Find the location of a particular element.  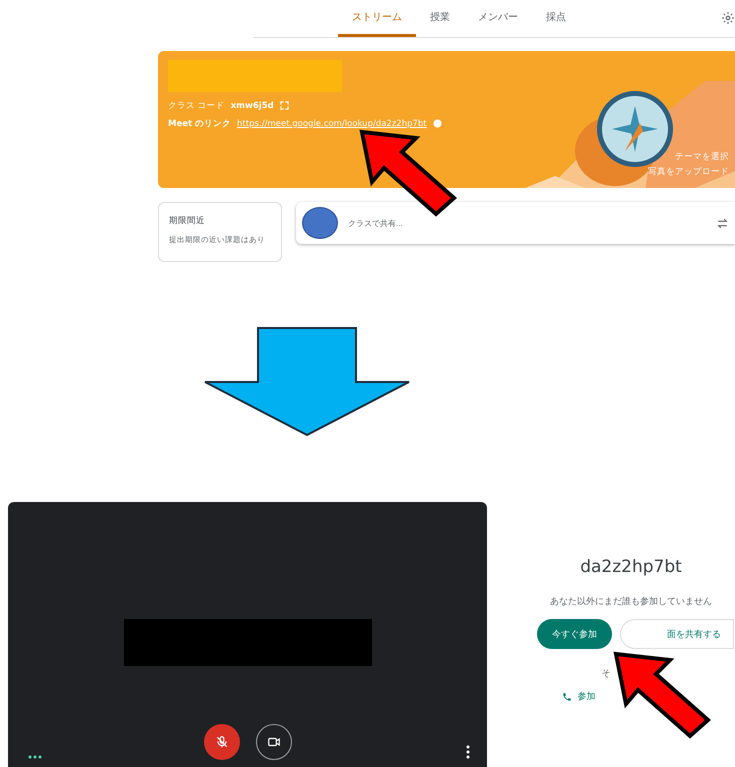

class-code-label: クラス コード is located at coordinates (196, 106).